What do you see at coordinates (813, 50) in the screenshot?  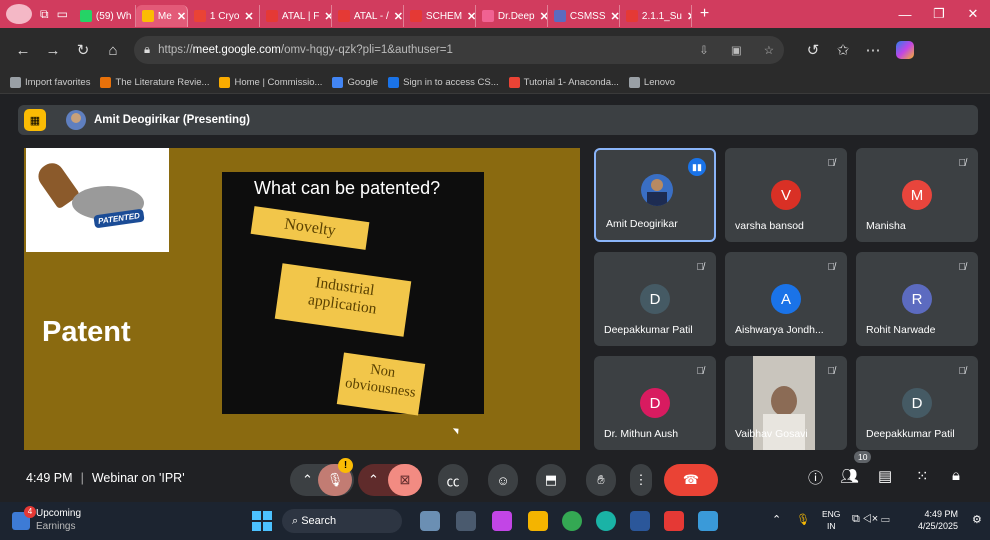 I see `refresh-circle-icon: ↺` at bounding box center [813, 50].